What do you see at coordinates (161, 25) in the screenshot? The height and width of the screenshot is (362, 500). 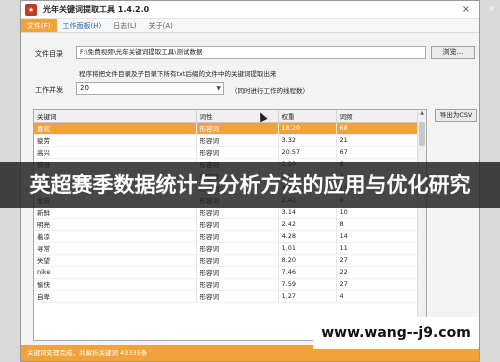 I see `menu-item-3: 关于(A)` at bounding box center [161, 25].